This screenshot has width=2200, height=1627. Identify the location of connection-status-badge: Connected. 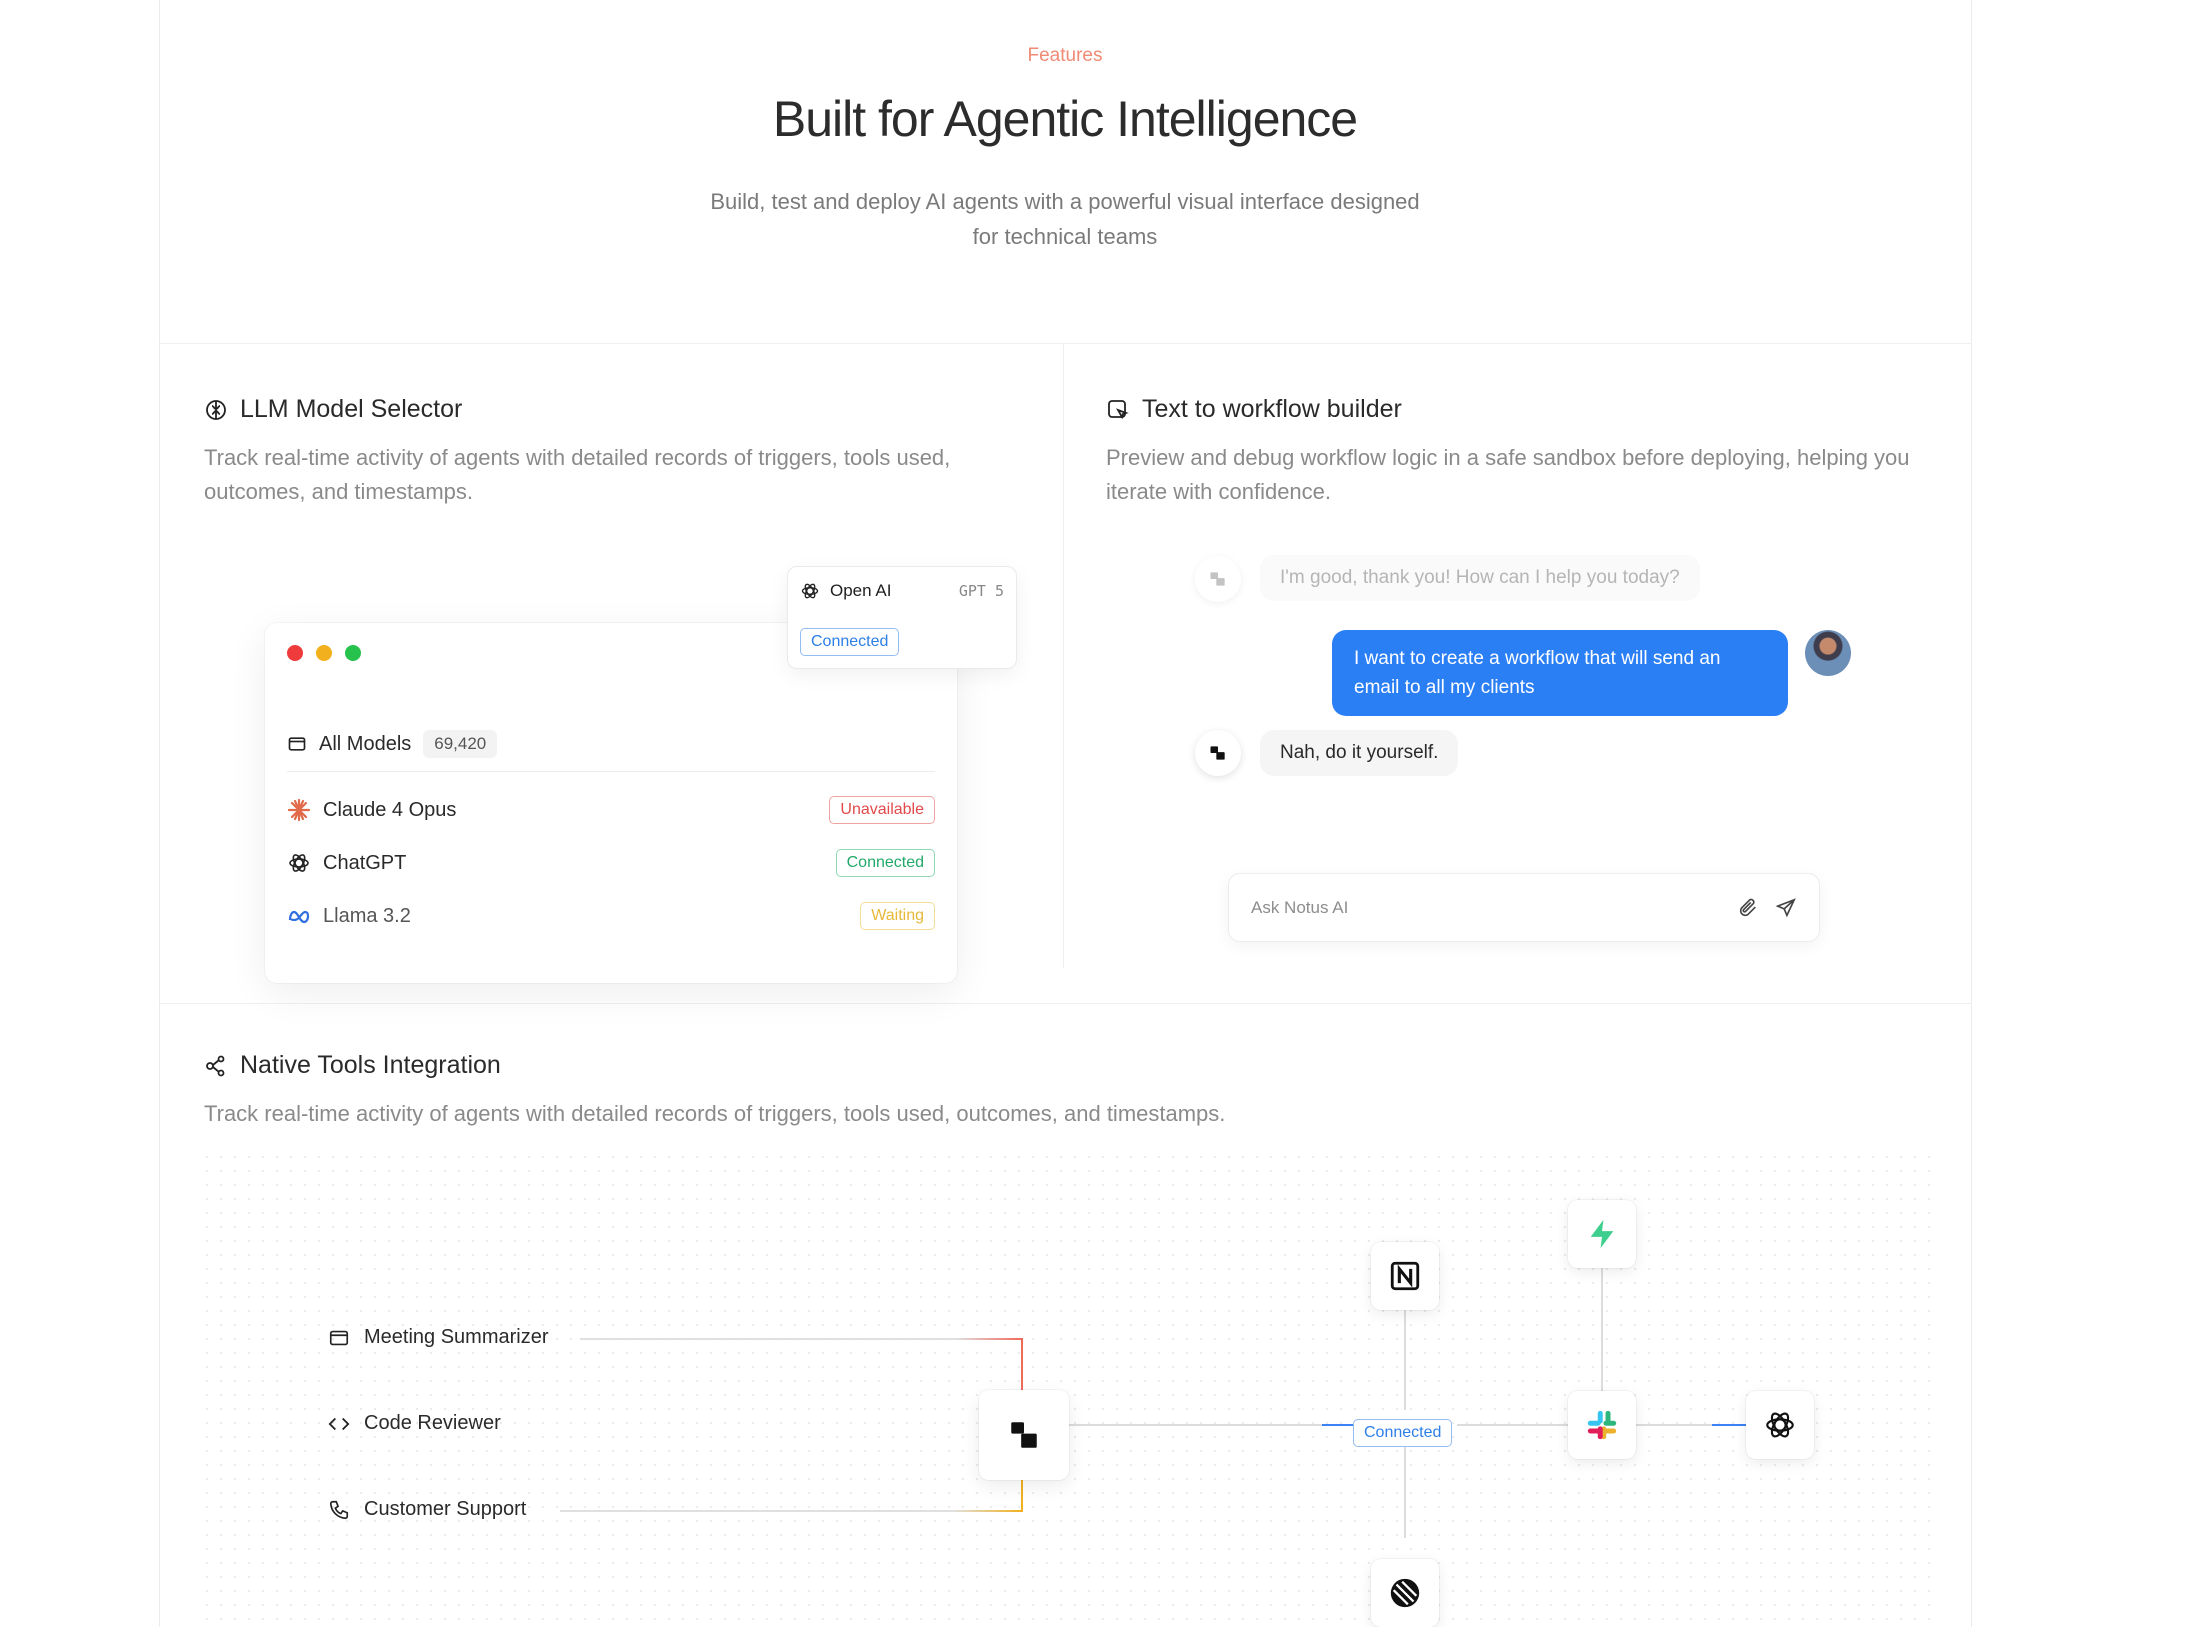
(1403, 1433).